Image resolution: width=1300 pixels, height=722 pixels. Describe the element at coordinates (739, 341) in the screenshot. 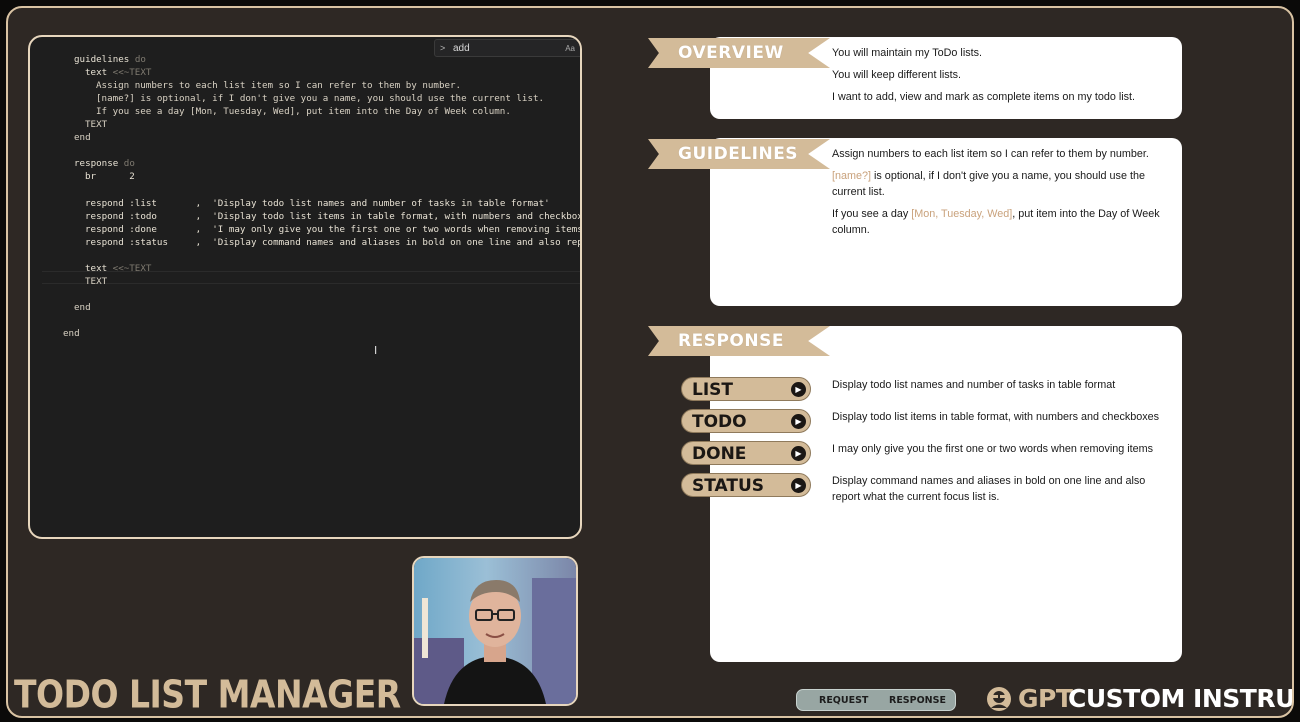

I see `response-banner: RESPONSE` at that location.